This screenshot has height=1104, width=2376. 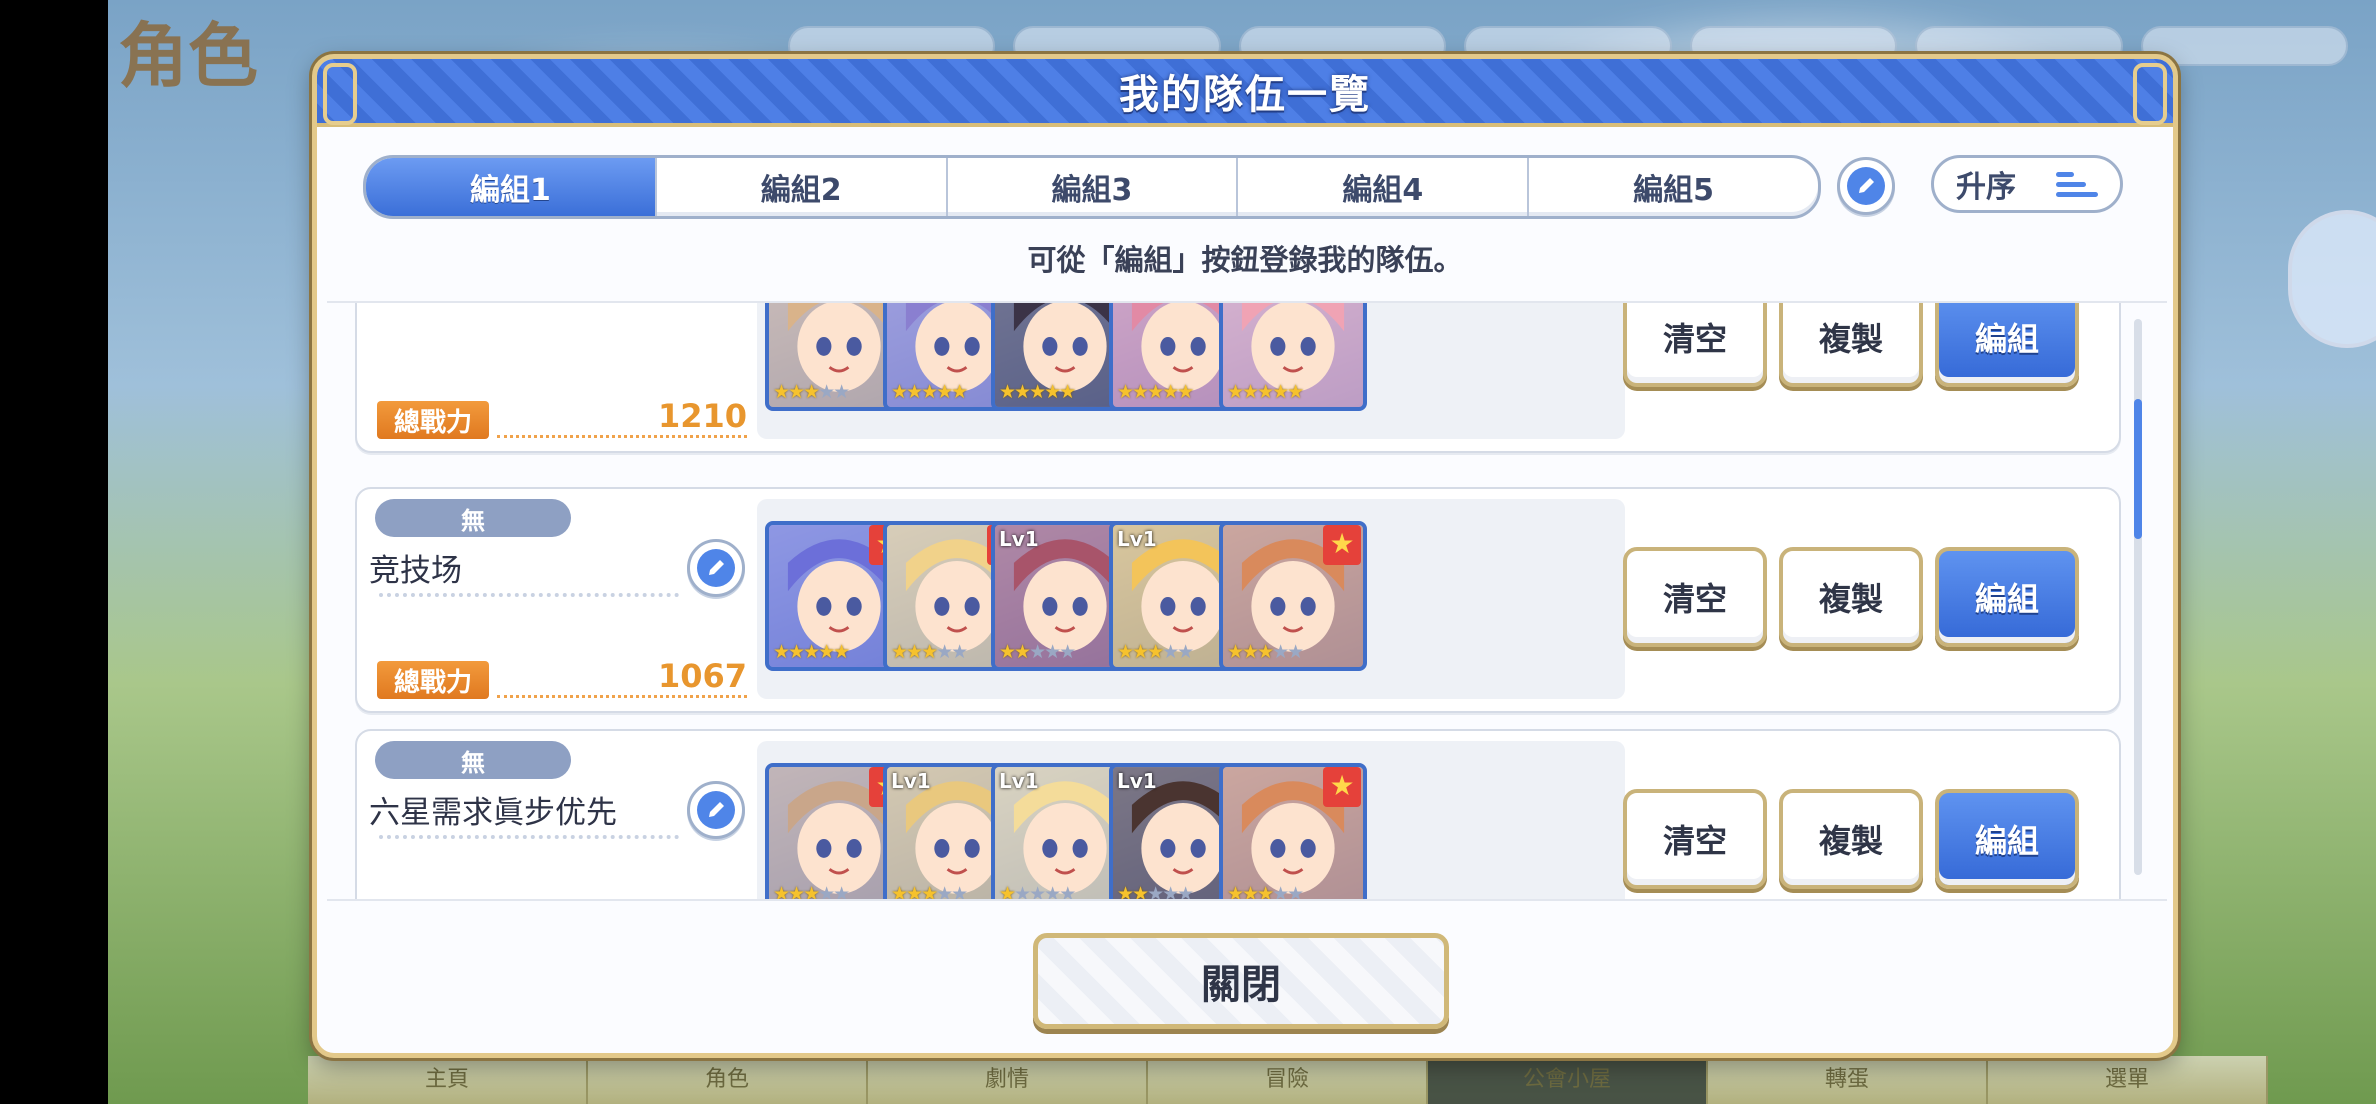 What do you see at coordinates (448, 1080) in the screenshot?
I see `nav-item-home: 主頁` at bounding box center [448, 1080].